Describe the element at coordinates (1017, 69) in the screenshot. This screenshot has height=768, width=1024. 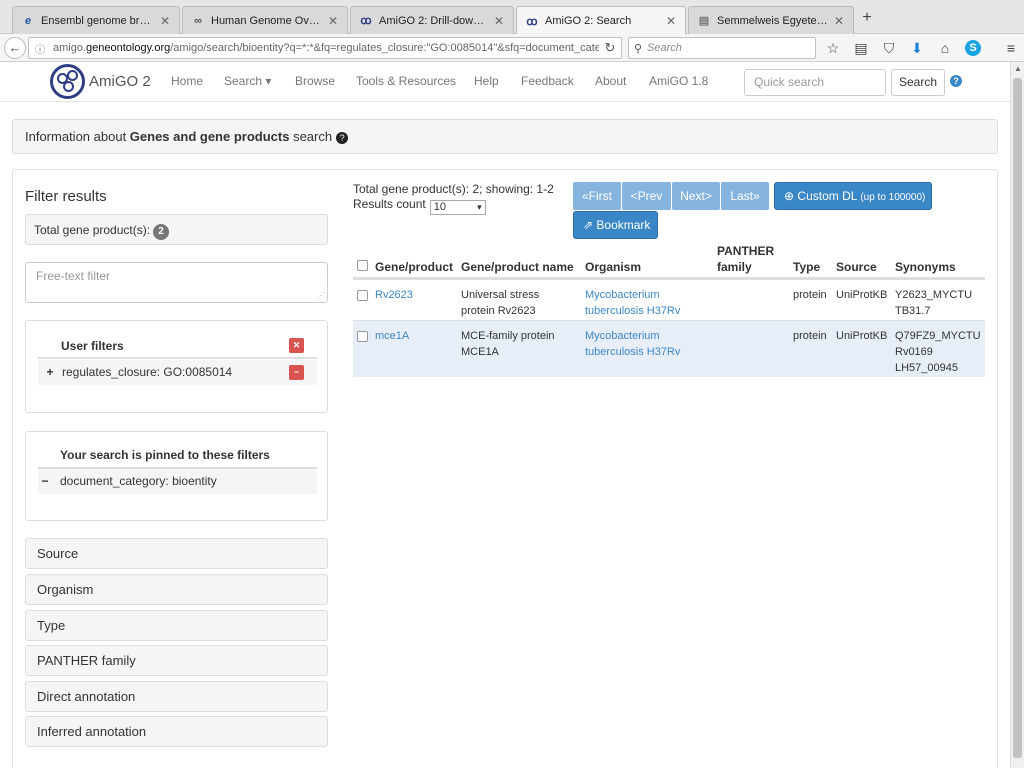
I see `scroll-up-icon: ▲` at that location.